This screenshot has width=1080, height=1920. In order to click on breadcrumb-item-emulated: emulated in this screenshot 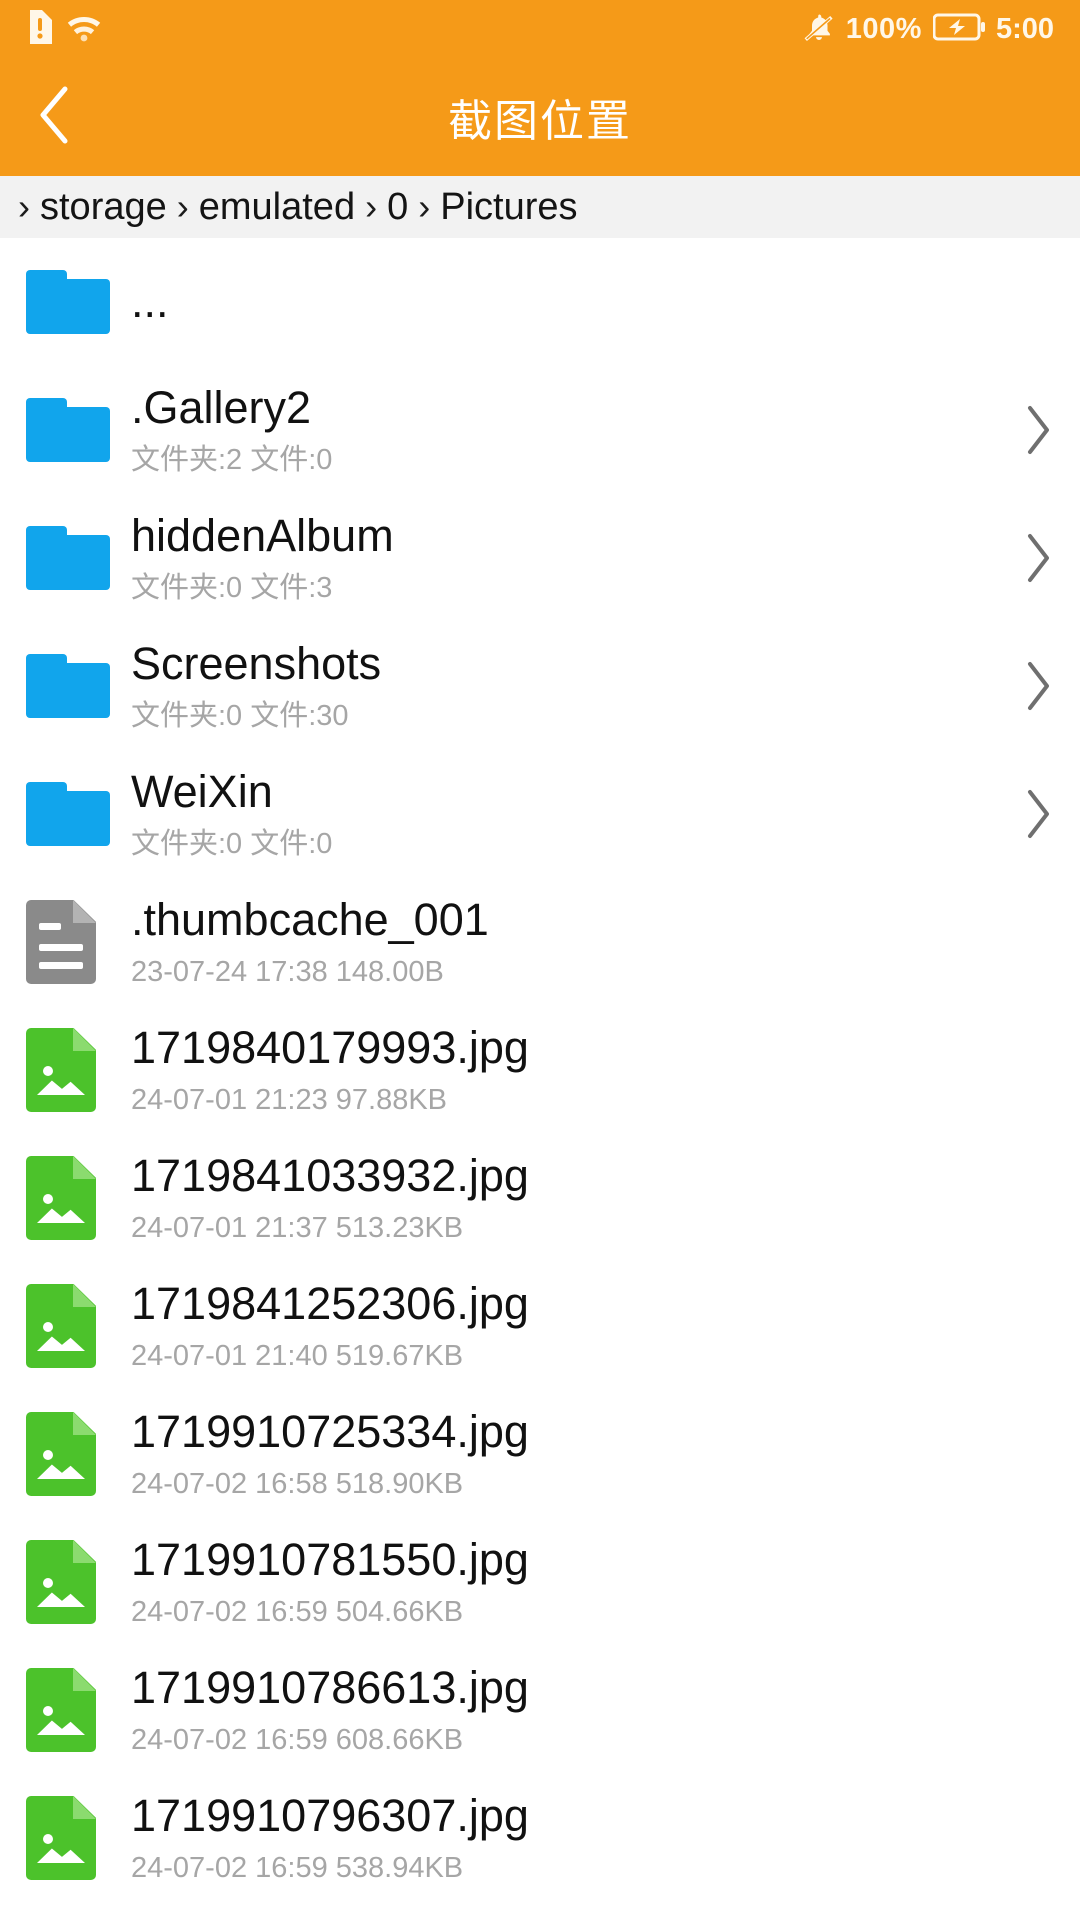, I will do `click(277, 207)`.